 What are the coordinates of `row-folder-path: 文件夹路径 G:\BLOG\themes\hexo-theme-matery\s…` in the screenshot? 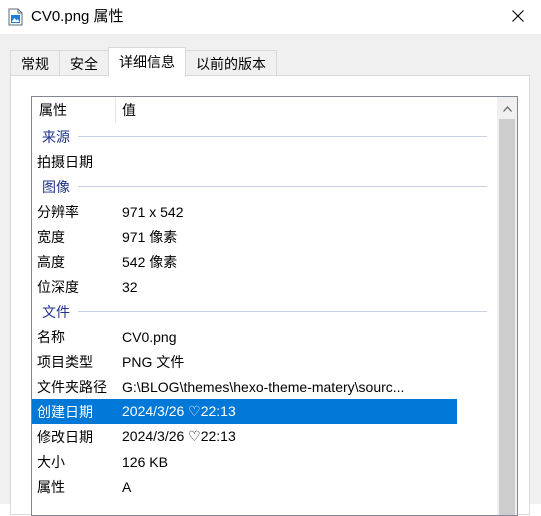 It's located at (264, 386).